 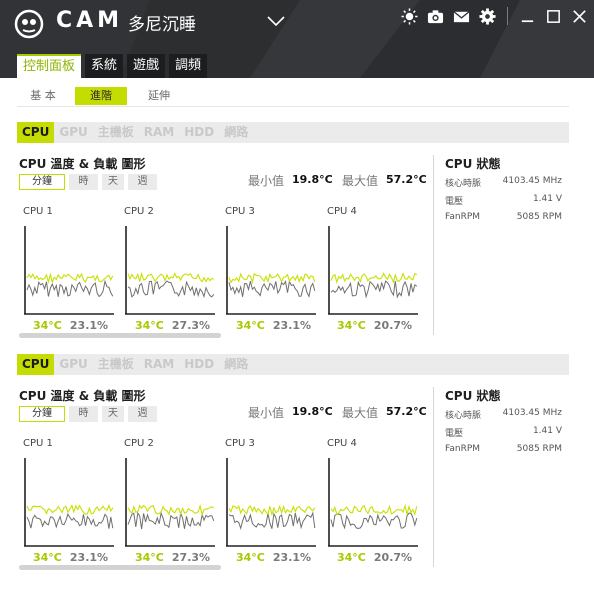 What do you see at coordinates (266, 181) in the screenshot?
I see `min-label: 最小值` at bounding box center [266, 181].